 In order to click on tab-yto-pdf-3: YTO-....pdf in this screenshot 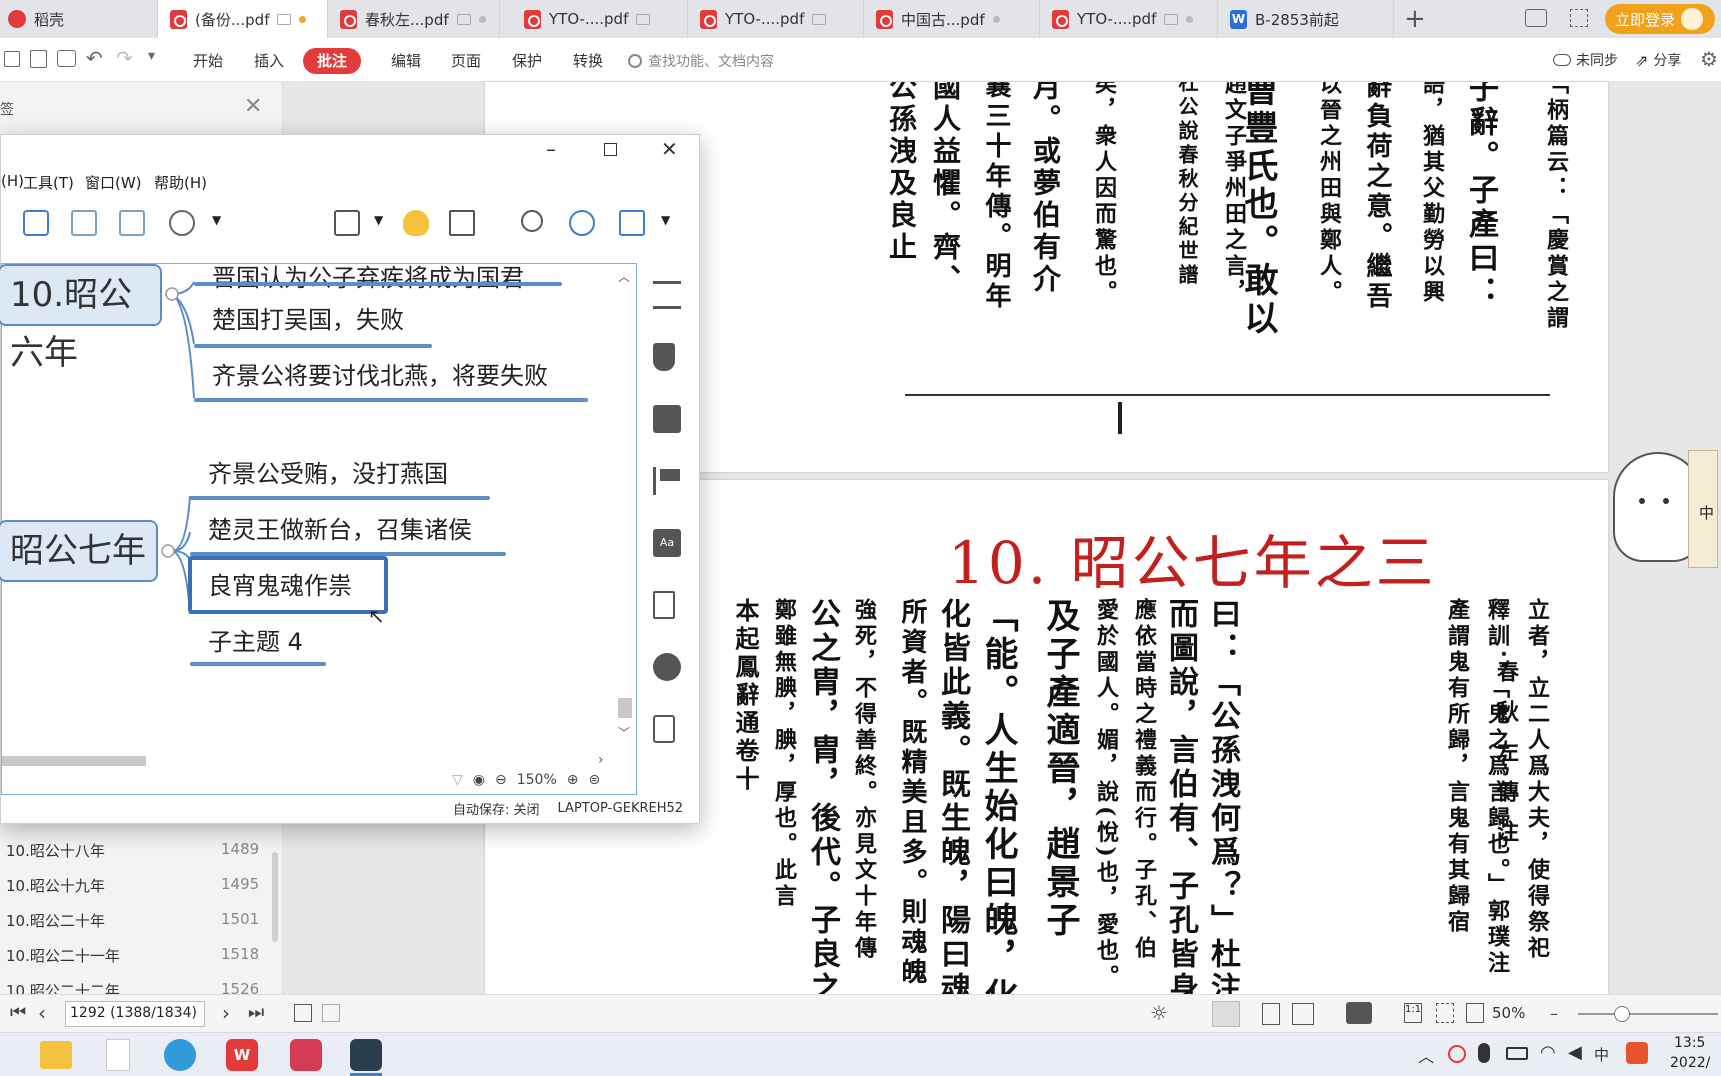, I will do `click(1129, 19)`.